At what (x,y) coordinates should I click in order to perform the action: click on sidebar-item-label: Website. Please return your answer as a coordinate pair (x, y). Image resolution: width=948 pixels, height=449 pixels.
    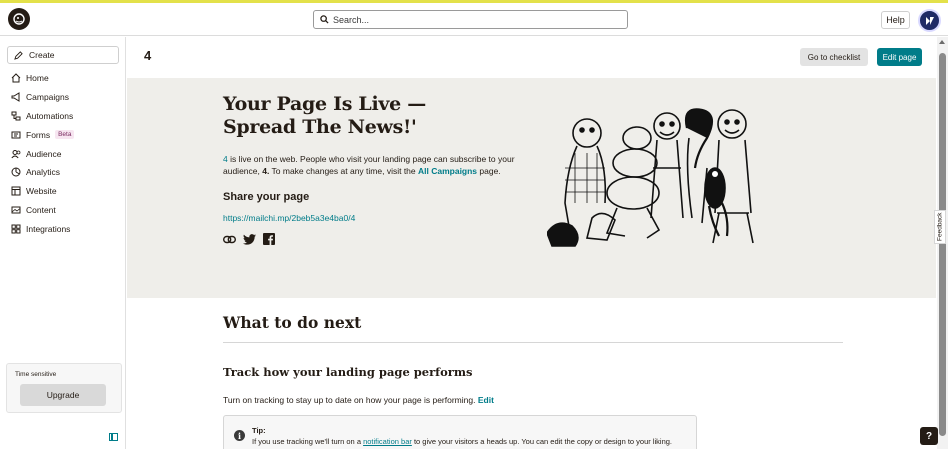
    Looking at the image, I should click on (41, 191).